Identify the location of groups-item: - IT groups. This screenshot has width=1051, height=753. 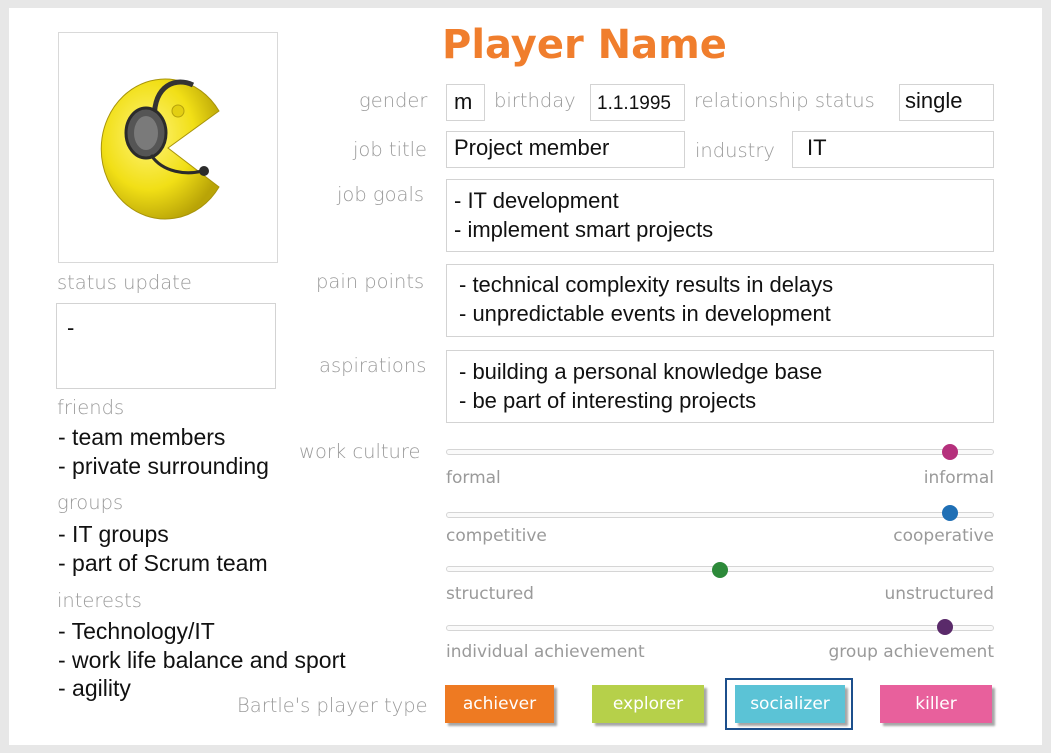
(113, 534).